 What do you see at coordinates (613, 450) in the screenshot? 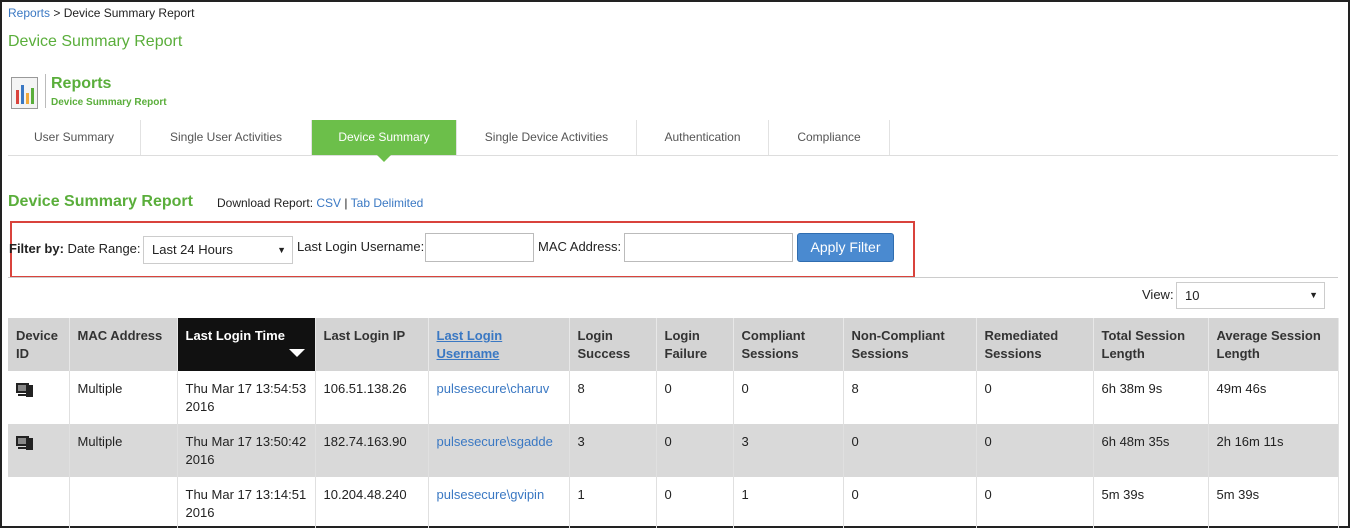
I see `login-success-cell: 3` at bounding box center [613, 450].